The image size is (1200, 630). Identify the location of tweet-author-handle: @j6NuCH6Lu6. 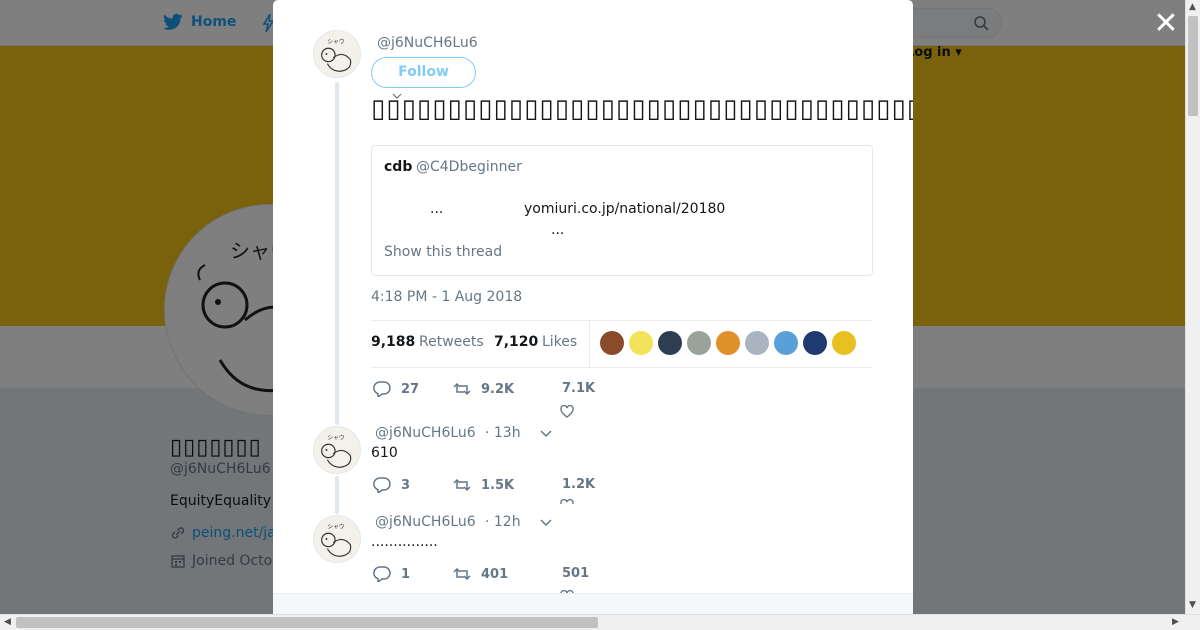
(427, 43).